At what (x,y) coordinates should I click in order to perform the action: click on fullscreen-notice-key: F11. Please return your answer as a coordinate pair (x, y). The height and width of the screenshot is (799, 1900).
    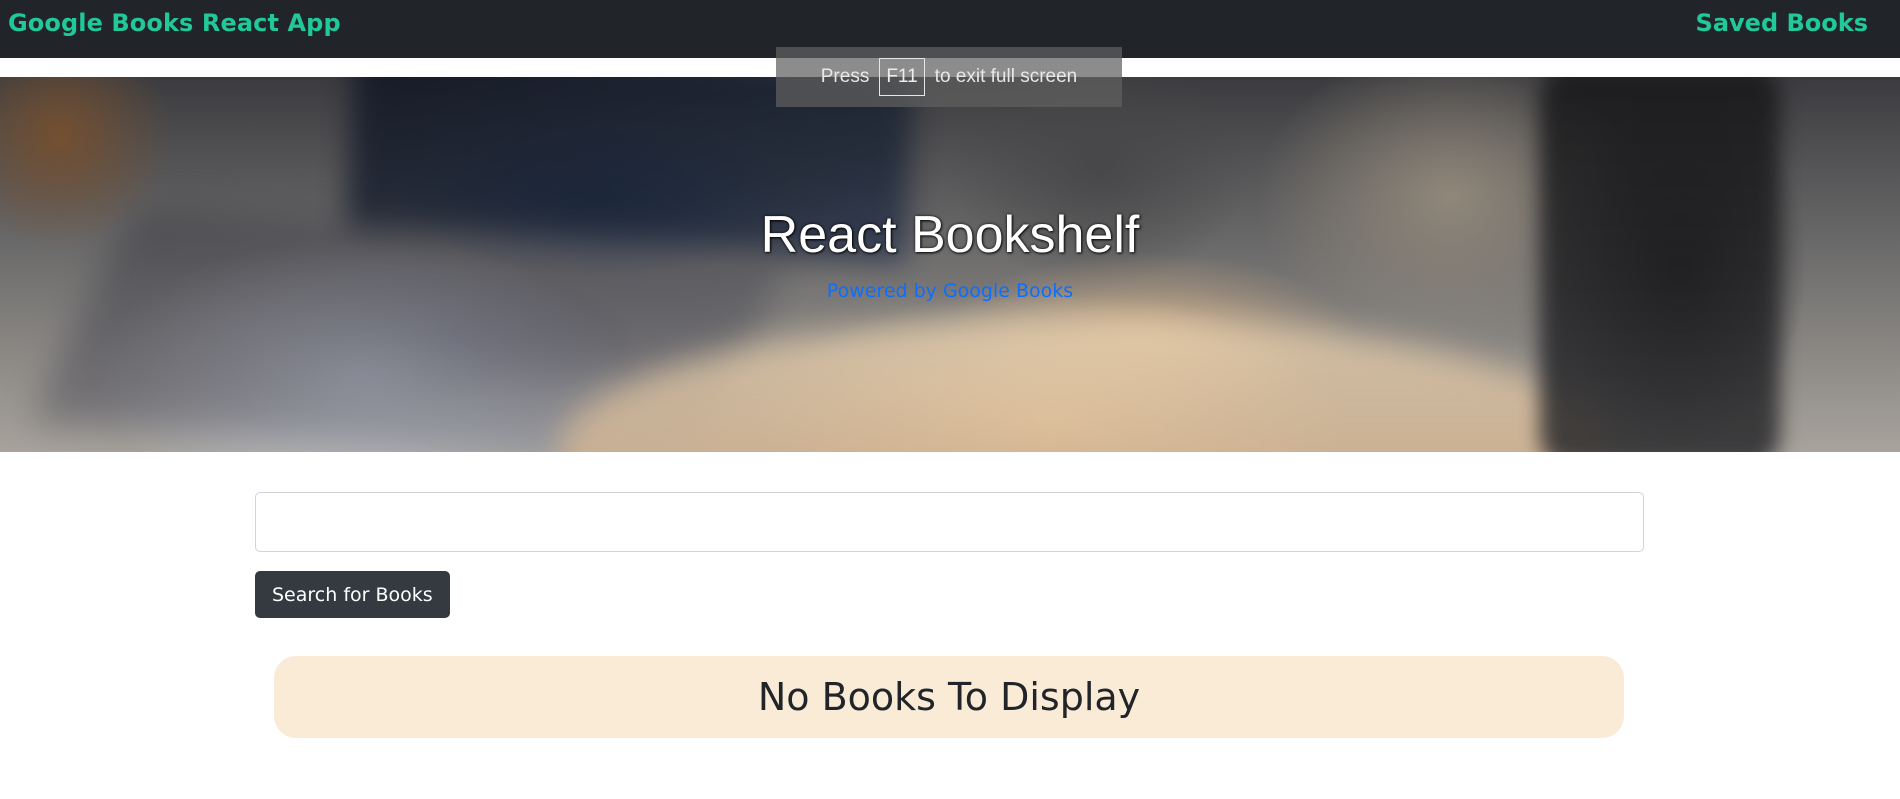
    Looking at the image, I should click on (902, 77).